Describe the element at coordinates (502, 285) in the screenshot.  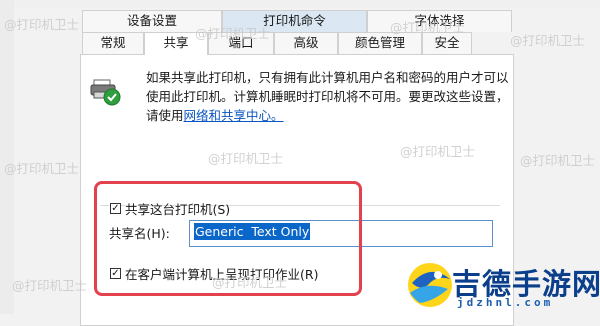
I see `site-logo: 吉德手游网 jdzhnl.com` at that location.